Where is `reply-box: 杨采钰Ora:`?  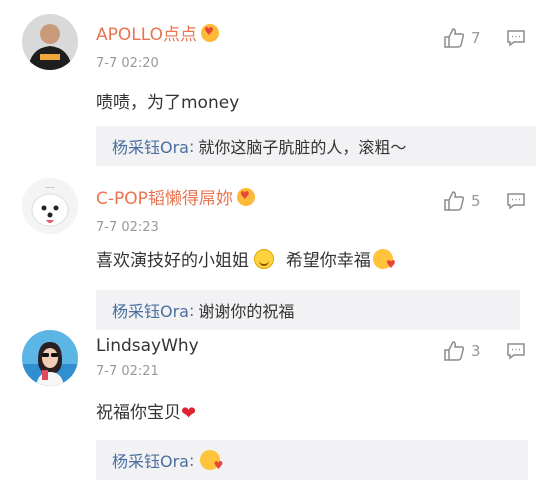
reply-box: 杨采钰Ora: is located at coordinates (312, 460).